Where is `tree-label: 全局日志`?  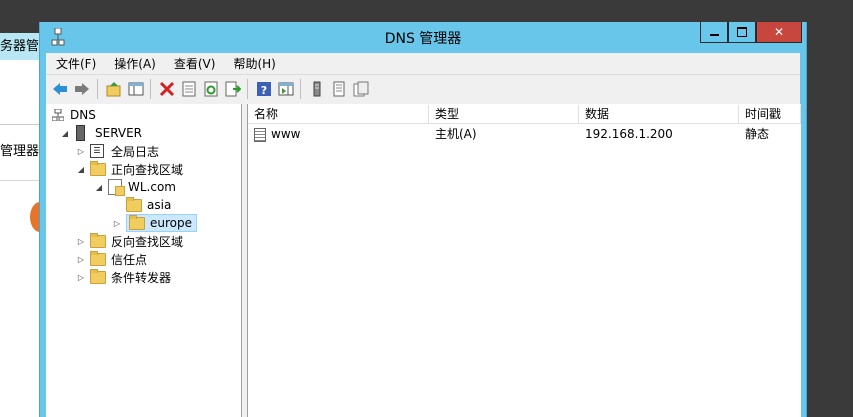
tree-label: 全局日志 is located at coordinates (135, 151).